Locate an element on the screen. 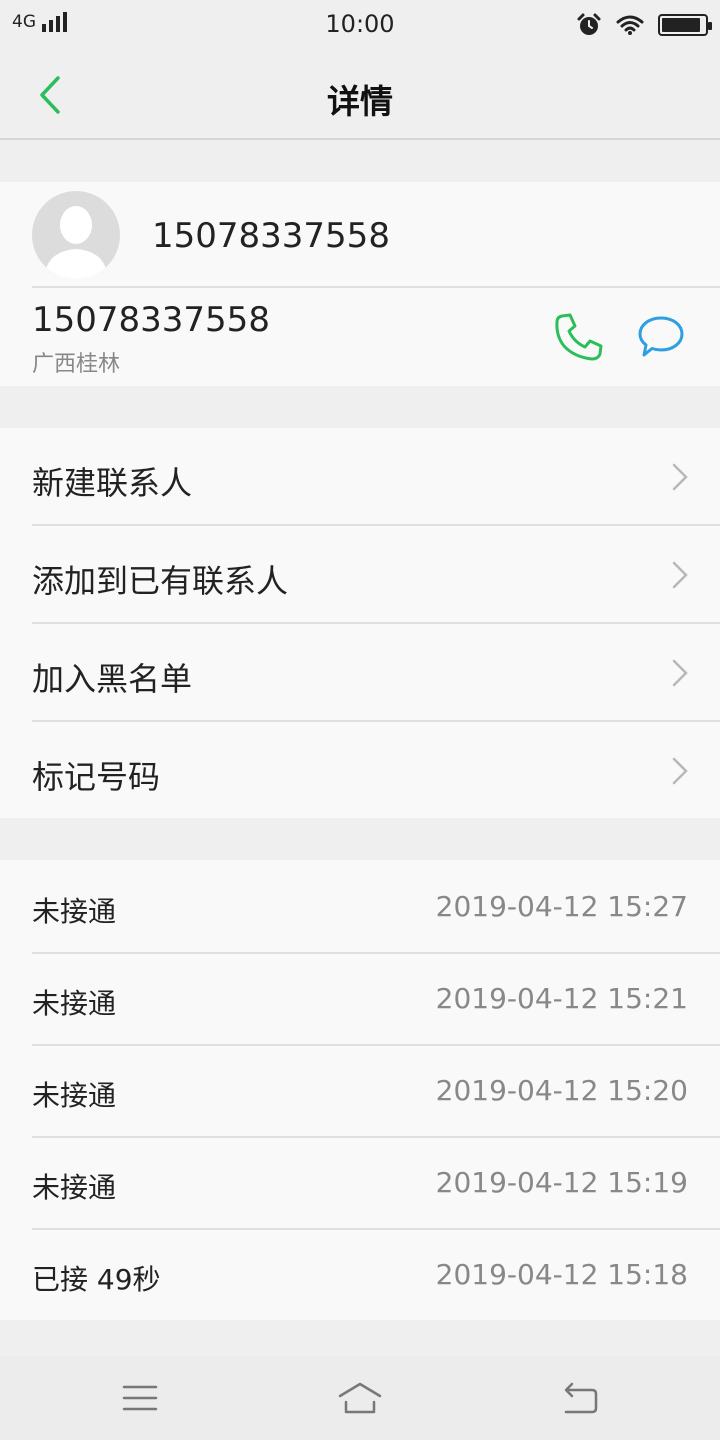 The image size is (720, 1440). home-button is located at coordinates (360, 1398).